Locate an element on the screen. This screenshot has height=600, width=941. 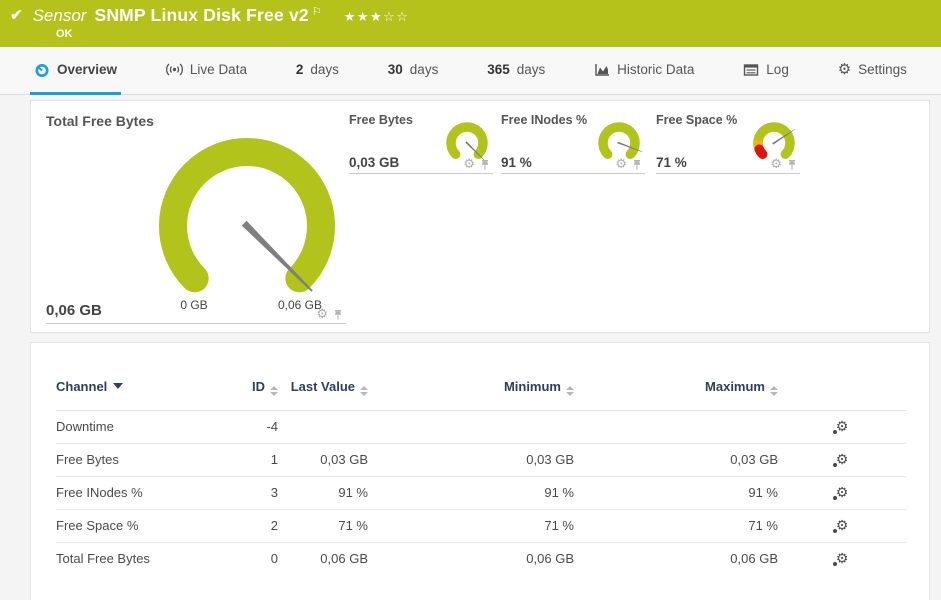
channel-name: Free Space % is located at coordinates (136, 526).